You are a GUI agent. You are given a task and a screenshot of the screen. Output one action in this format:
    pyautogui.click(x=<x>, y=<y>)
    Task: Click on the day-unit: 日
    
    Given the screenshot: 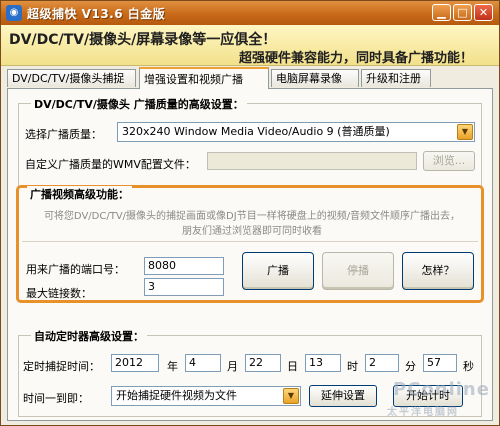 What is the action you would take?
    pyautogui.click(x=292, y=366)
    